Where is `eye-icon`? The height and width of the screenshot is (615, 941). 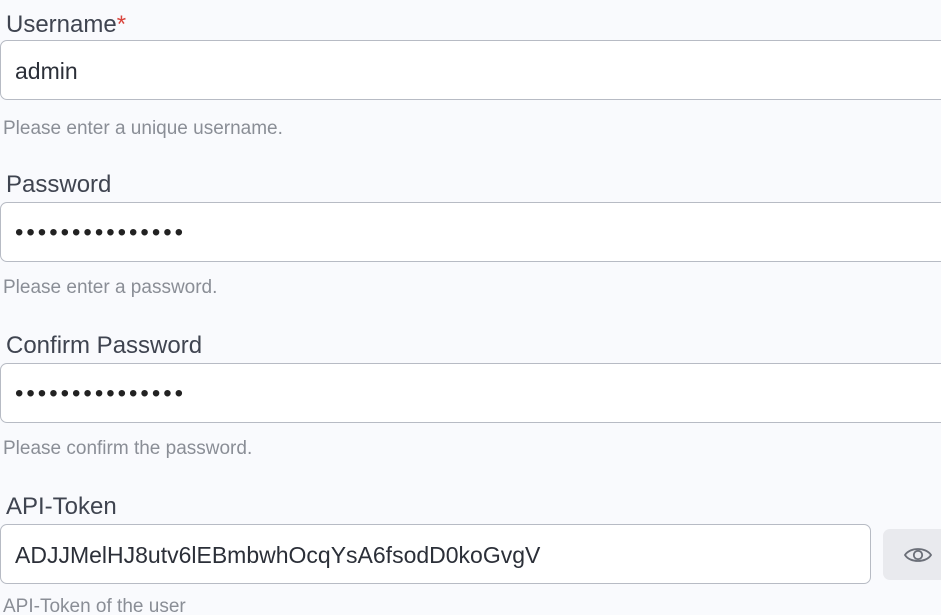 eye-icon is located at coordinates (918, 555).